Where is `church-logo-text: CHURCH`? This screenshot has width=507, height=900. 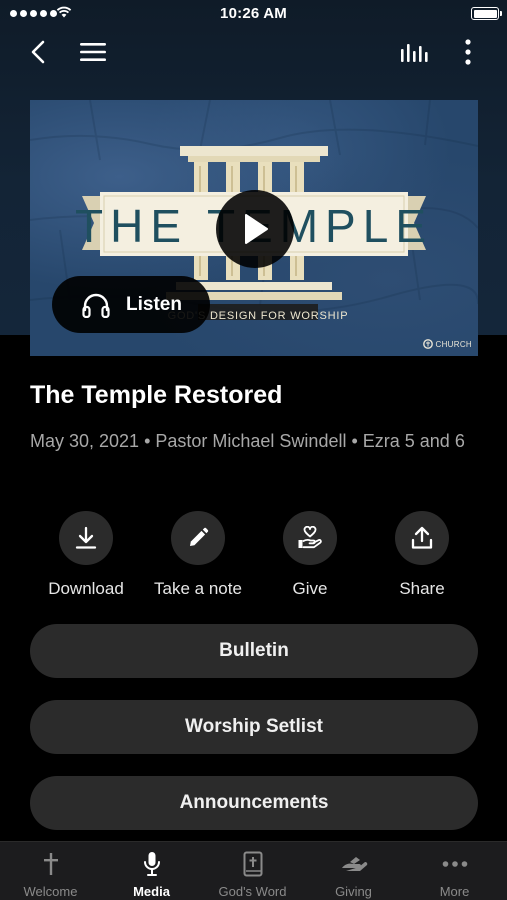
church-logo-text: CHURCH is located at coordinates (453, 344).